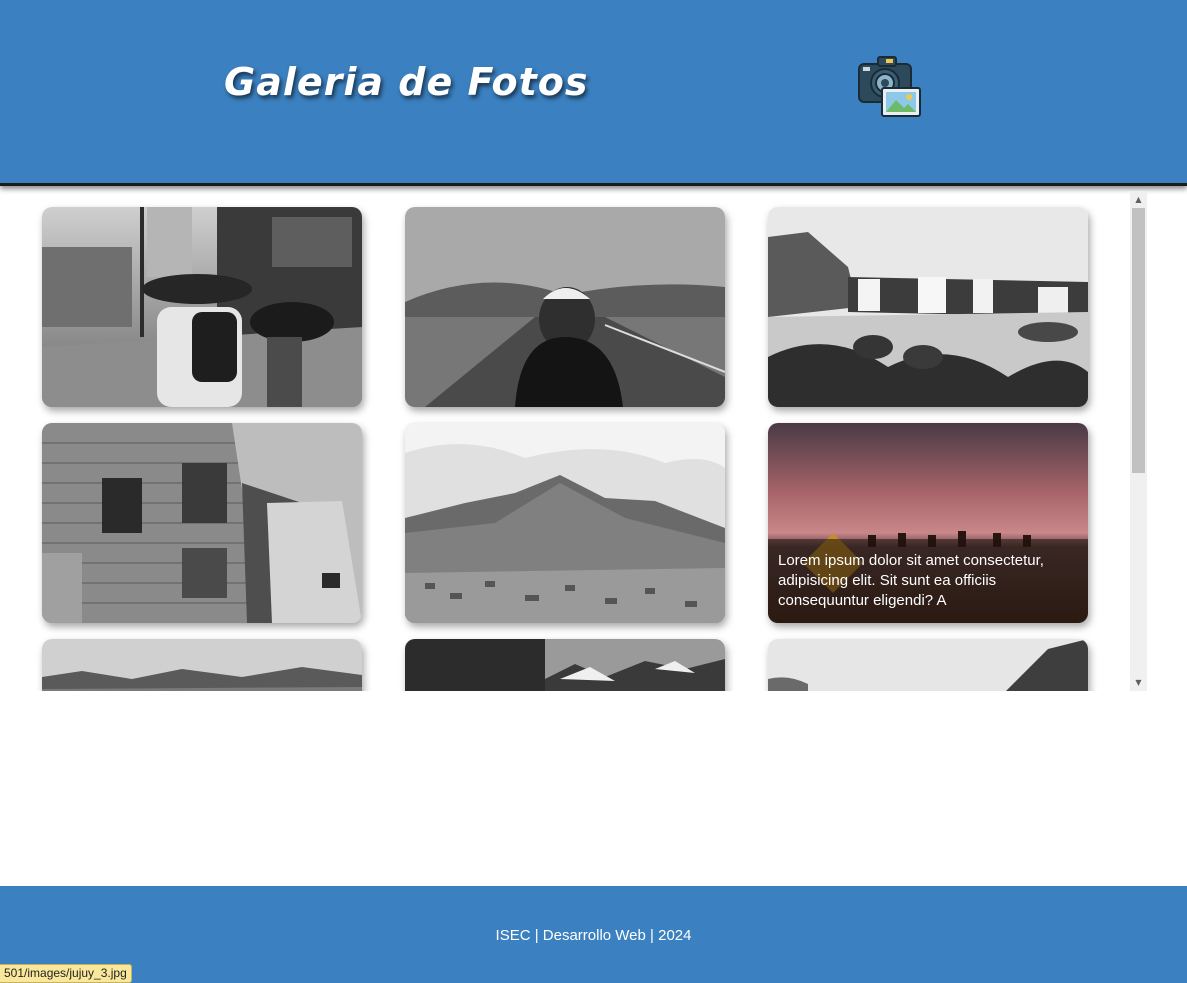 This screenshot has height=983, width=1187. I want to click on footer-text: ISEC | Desarrollo Web | 2024, so click(593, 935).